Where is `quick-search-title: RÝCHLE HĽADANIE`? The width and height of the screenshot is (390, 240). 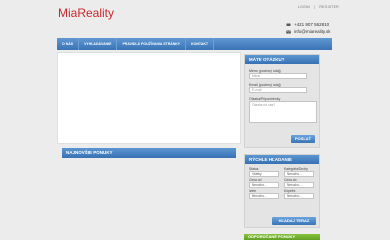
quick-search-title: RÝCHLE HĽADANIE is located at coordinates (282, 159).